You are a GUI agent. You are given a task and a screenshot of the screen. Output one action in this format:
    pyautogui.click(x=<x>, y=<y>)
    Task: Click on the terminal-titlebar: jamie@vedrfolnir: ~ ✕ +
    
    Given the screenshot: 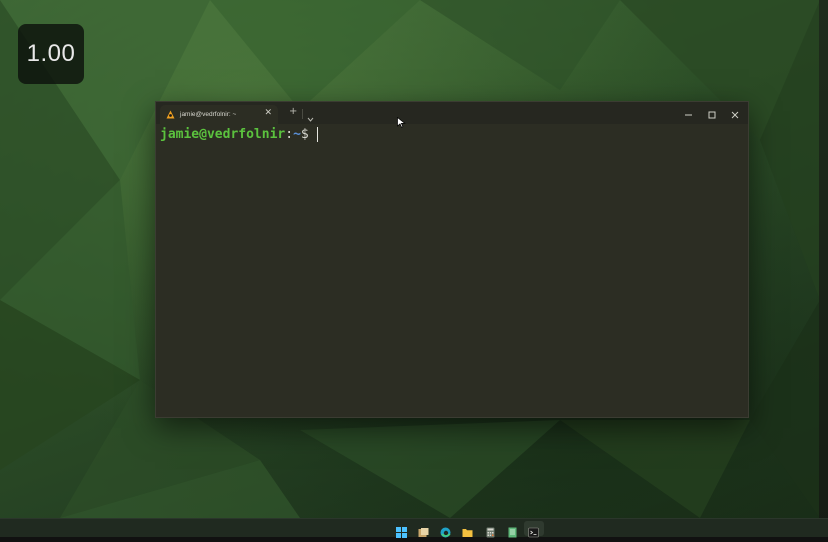 What is the action you would take?
    pyautogui.click(x=452, y=113)
    